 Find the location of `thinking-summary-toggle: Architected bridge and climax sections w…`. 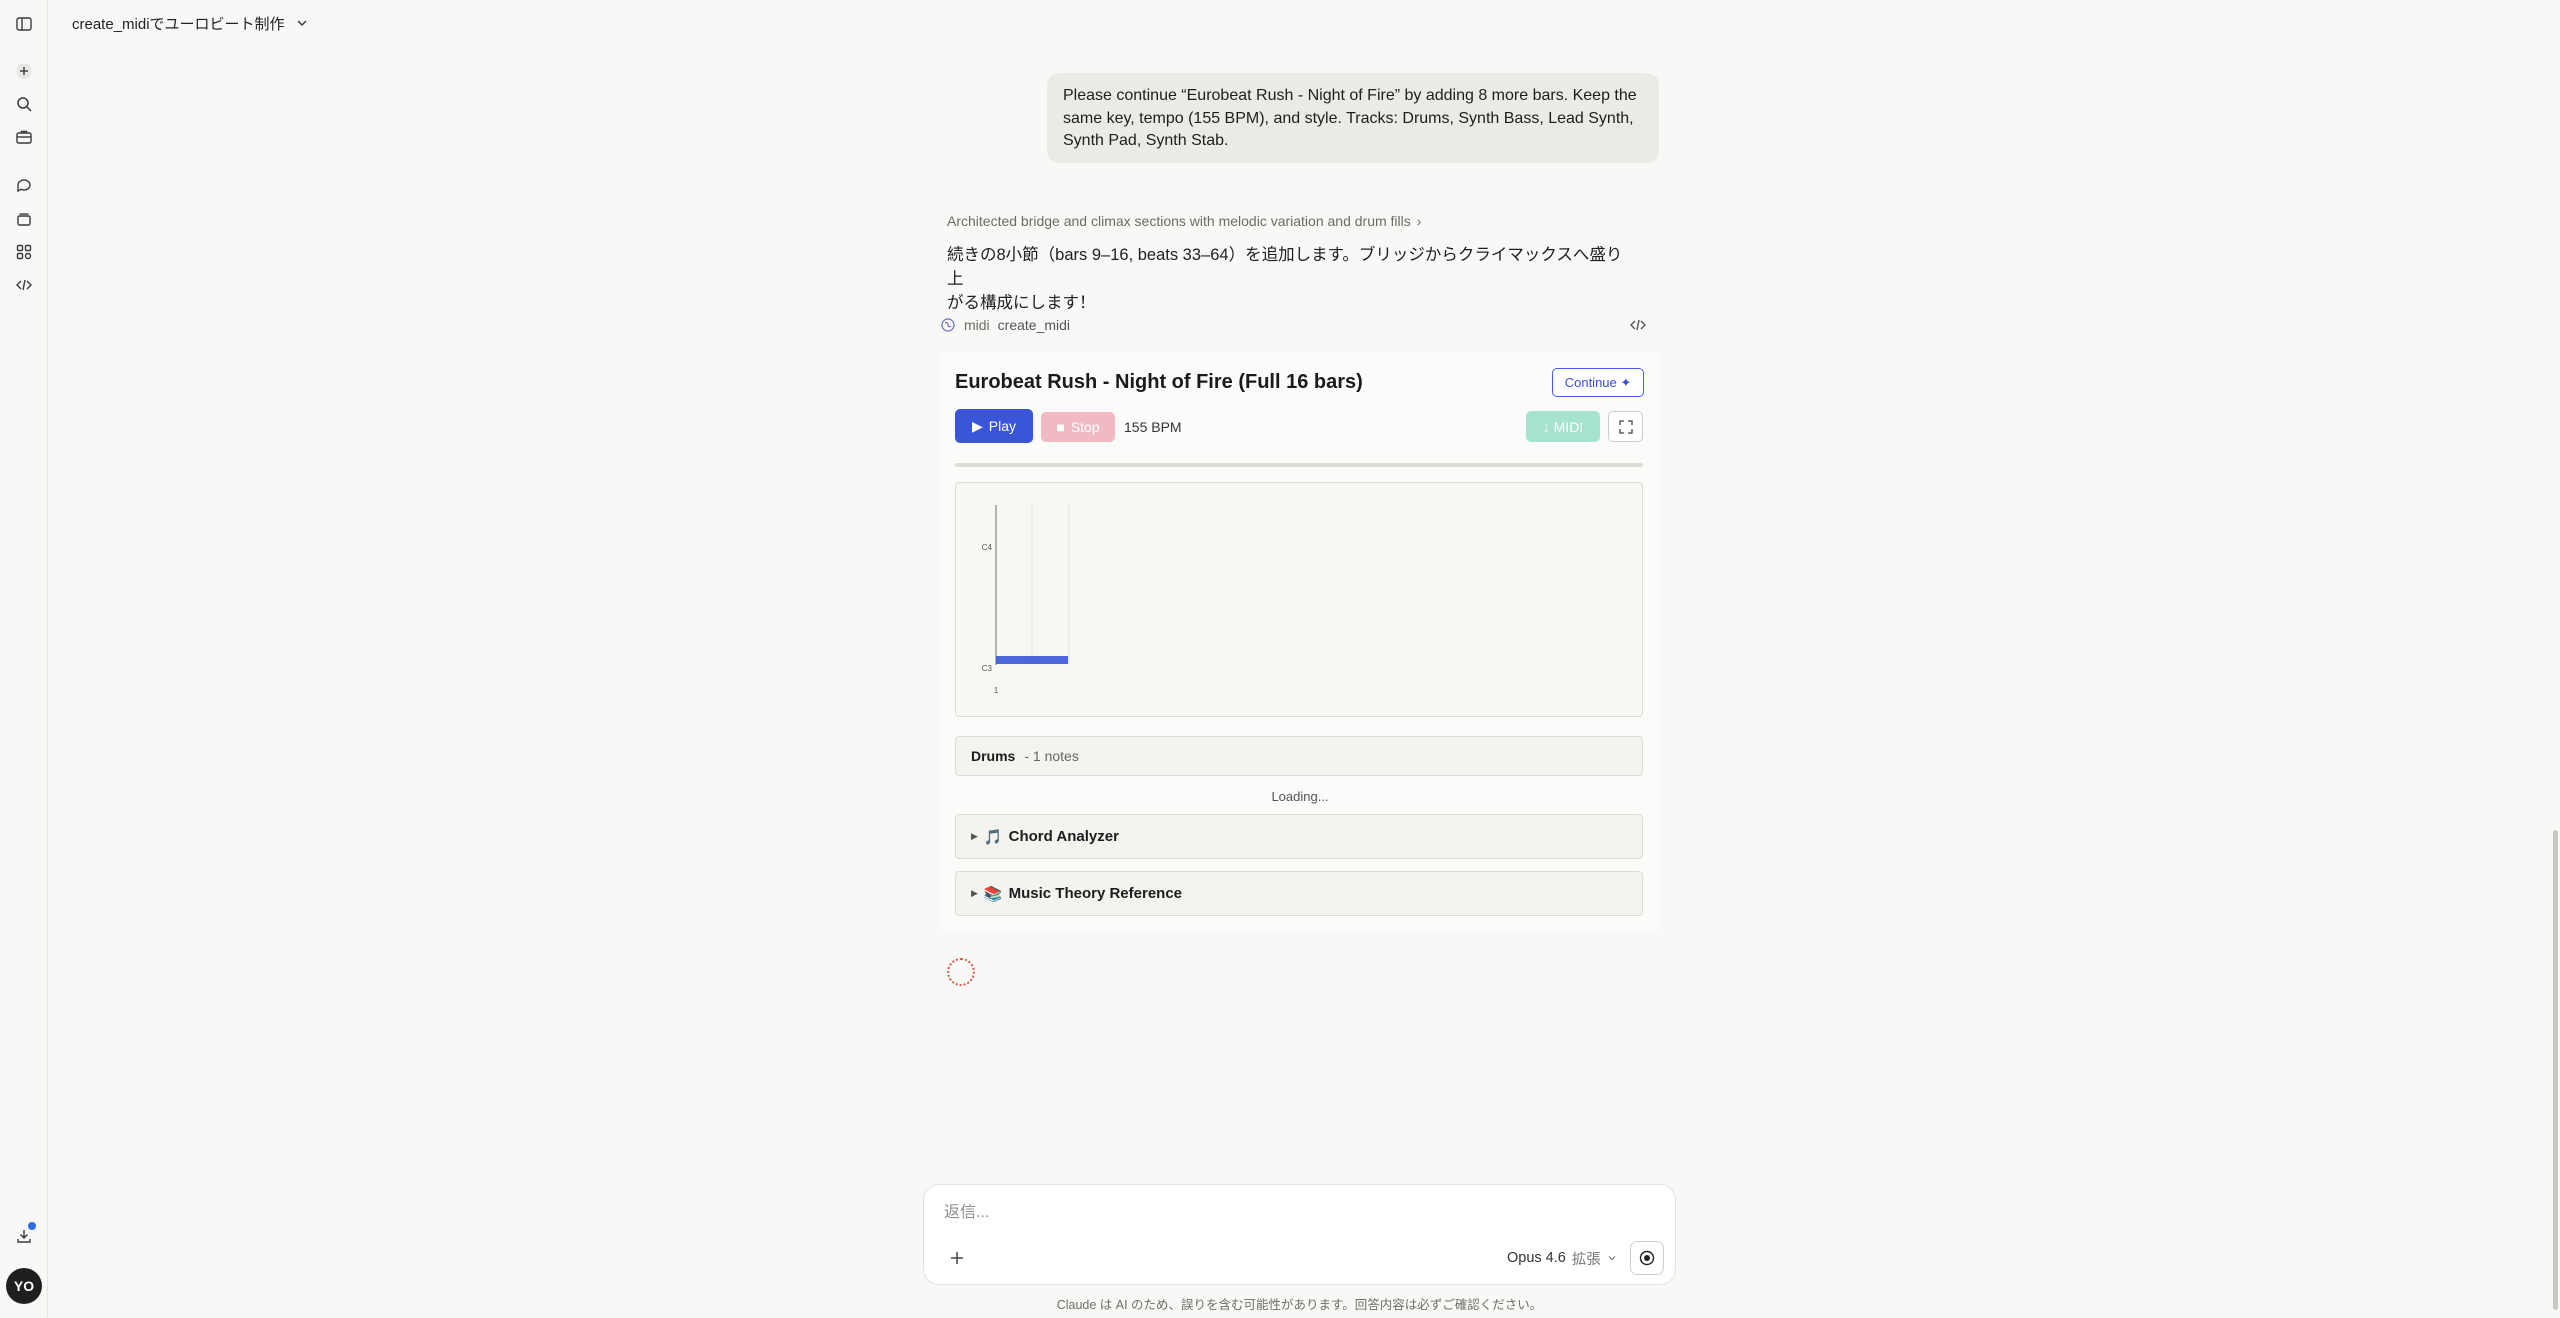

thinking-summary-toggle: Architected bridge and climax sections w… is located at coordinates (1184, 221).